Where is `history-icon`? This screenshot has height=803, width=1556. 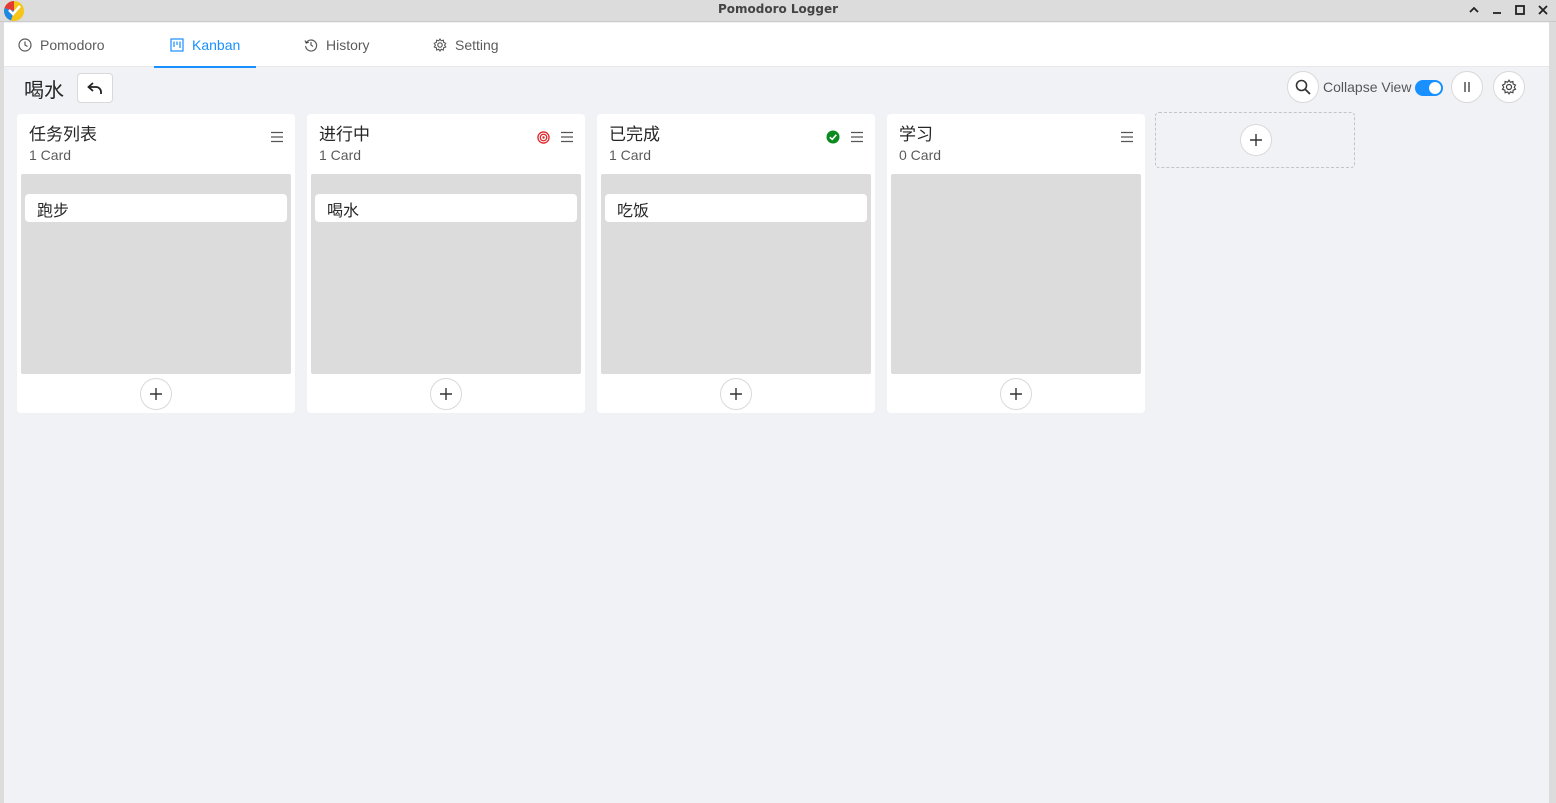
history-icon is located at coordinates (311, 45).